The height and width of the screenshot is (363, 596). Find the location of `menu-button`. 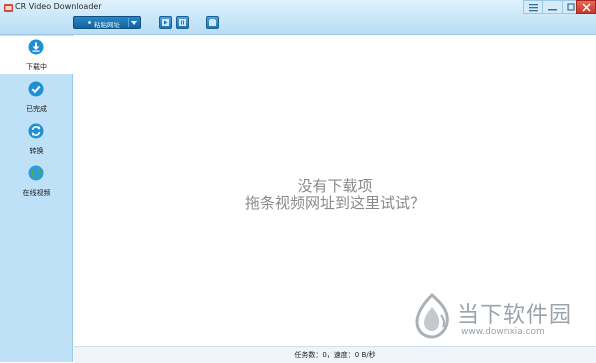

menu-button is located at coordinates (533, 7).